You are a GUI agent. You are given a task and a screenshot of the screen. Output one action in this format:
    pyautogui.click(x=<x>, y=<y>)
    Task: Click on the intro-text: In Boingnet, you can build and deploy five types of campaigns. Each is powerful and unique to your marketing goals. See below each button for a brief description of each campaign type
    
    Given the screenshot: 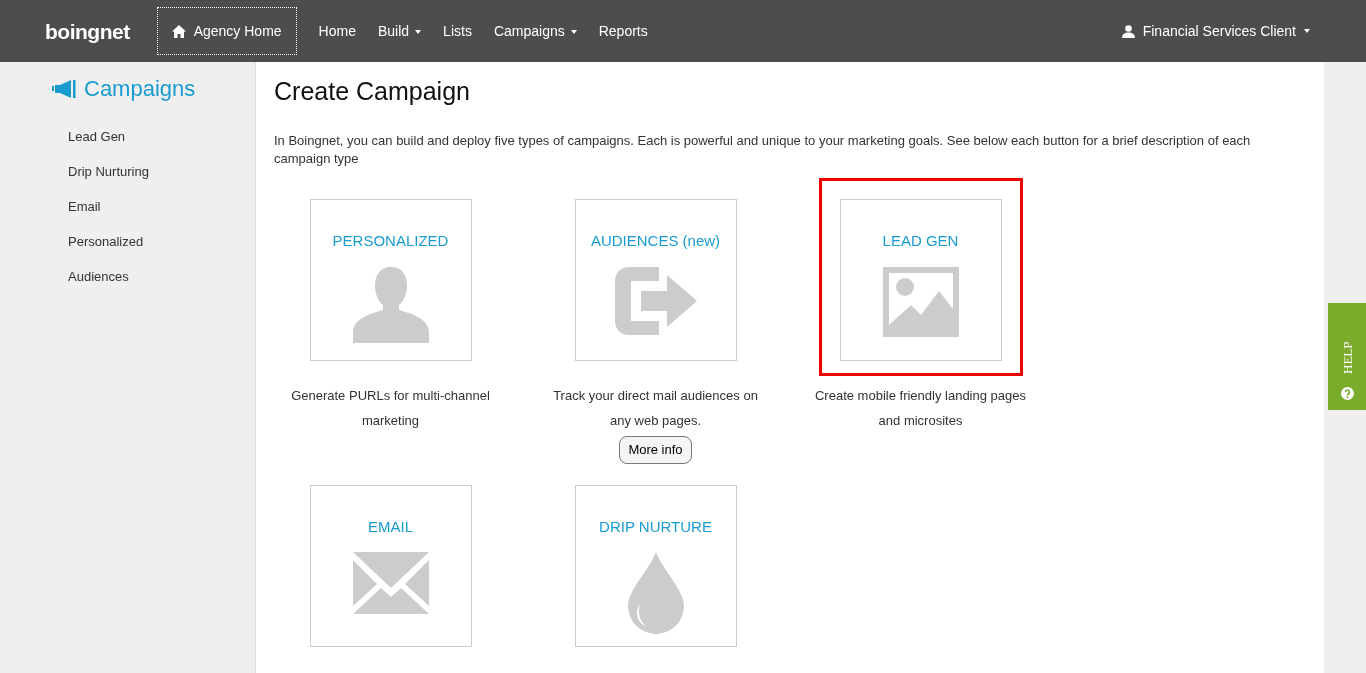 What is the action you would take?
    pyautogui.click(x=763, y=150)
    